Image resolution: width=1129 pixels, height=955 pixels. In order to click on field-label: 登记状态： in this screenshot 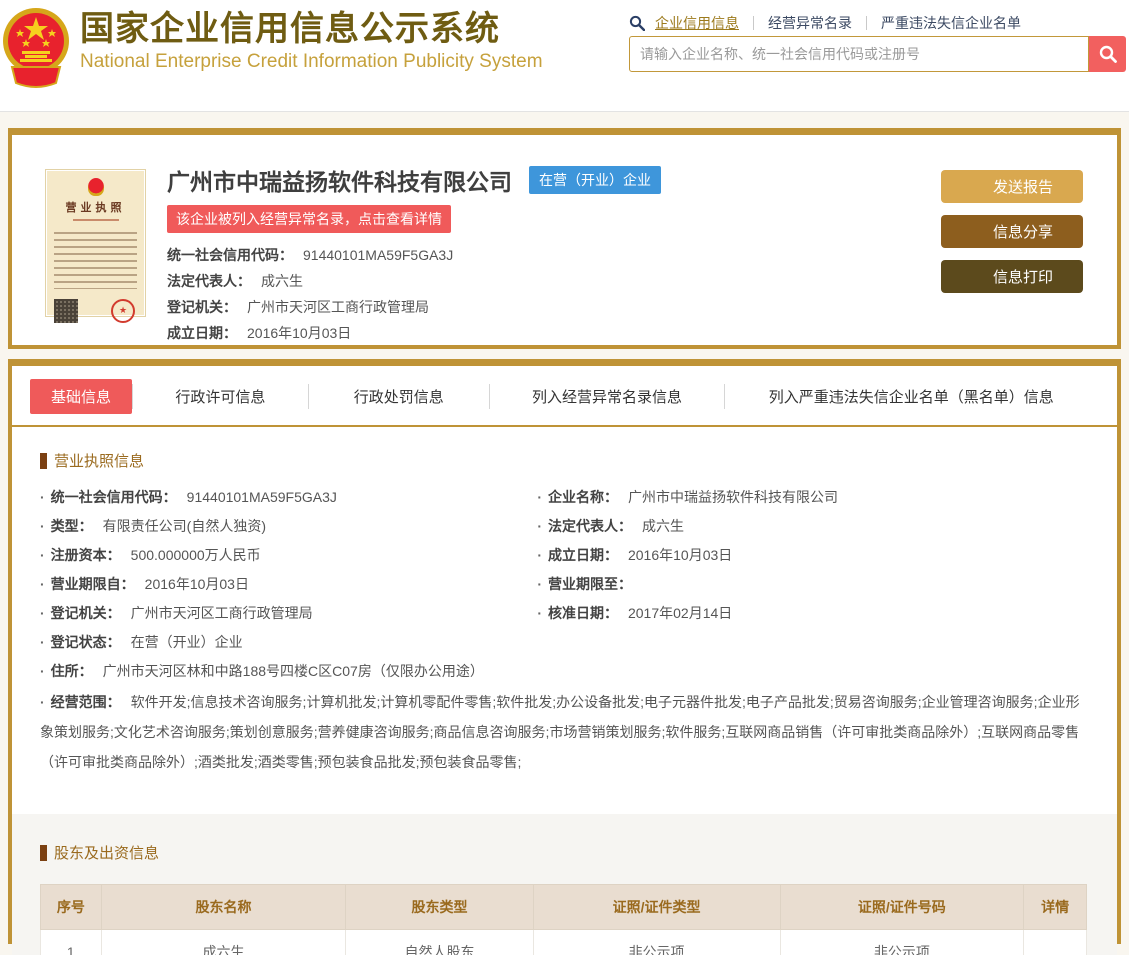, I will do `click(85, 642)`.